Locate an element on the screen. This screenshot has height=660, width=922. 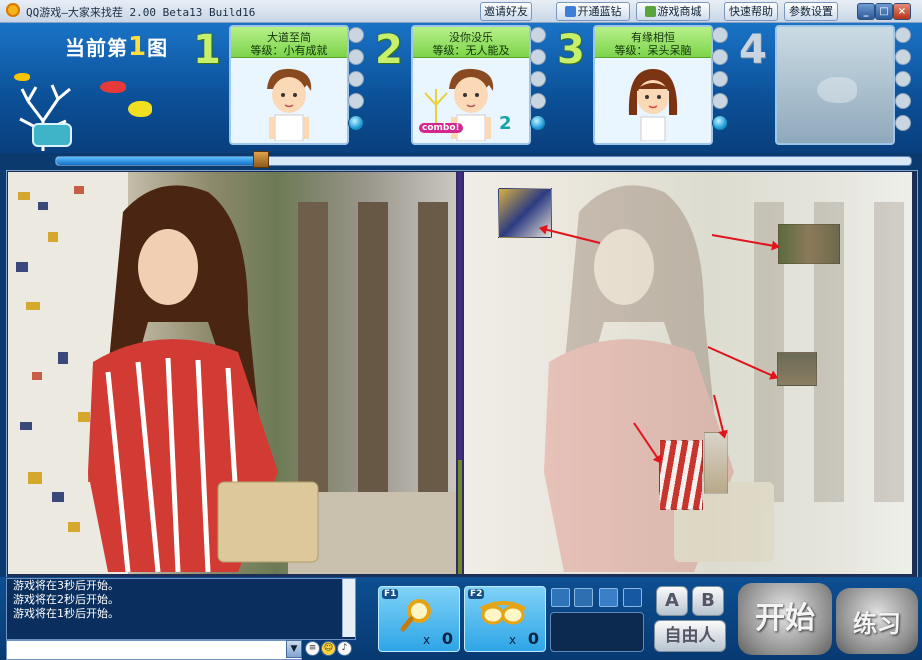
player-card-header: 有缘相恒 等级：呆头呆脑 is located at coordinates (653, 42).